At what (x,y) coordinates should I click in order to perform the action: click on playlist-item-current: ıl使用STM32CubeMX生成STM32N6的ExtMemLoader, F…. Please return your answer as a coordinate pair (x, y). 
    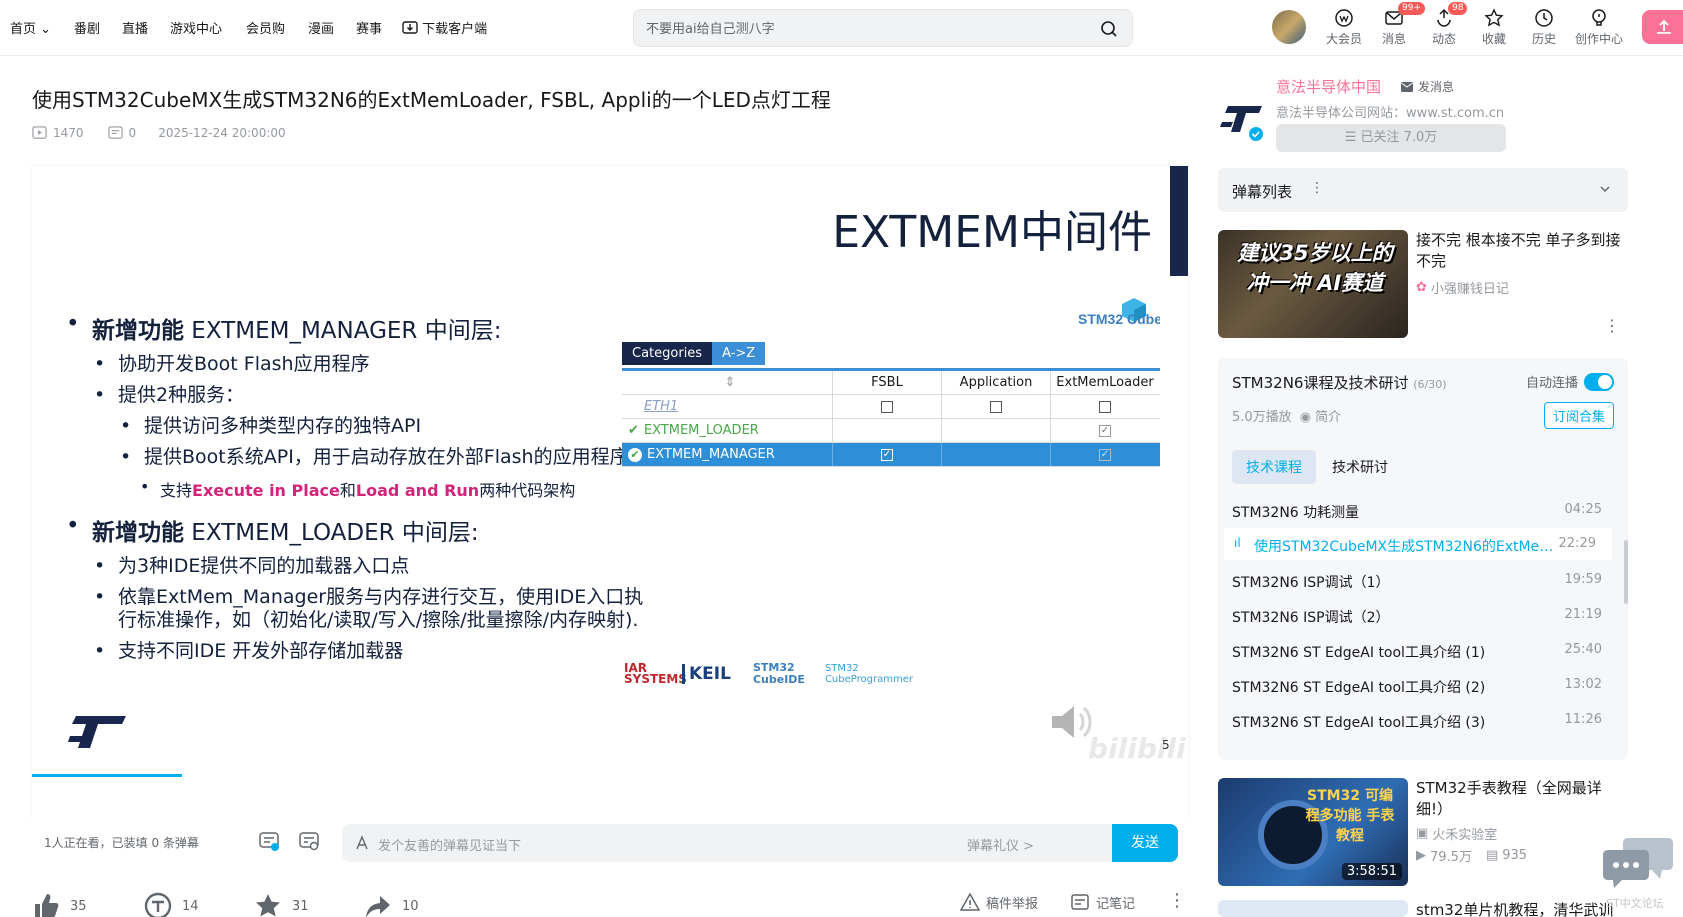
    Looking at the image, I should click on (1418, 544).